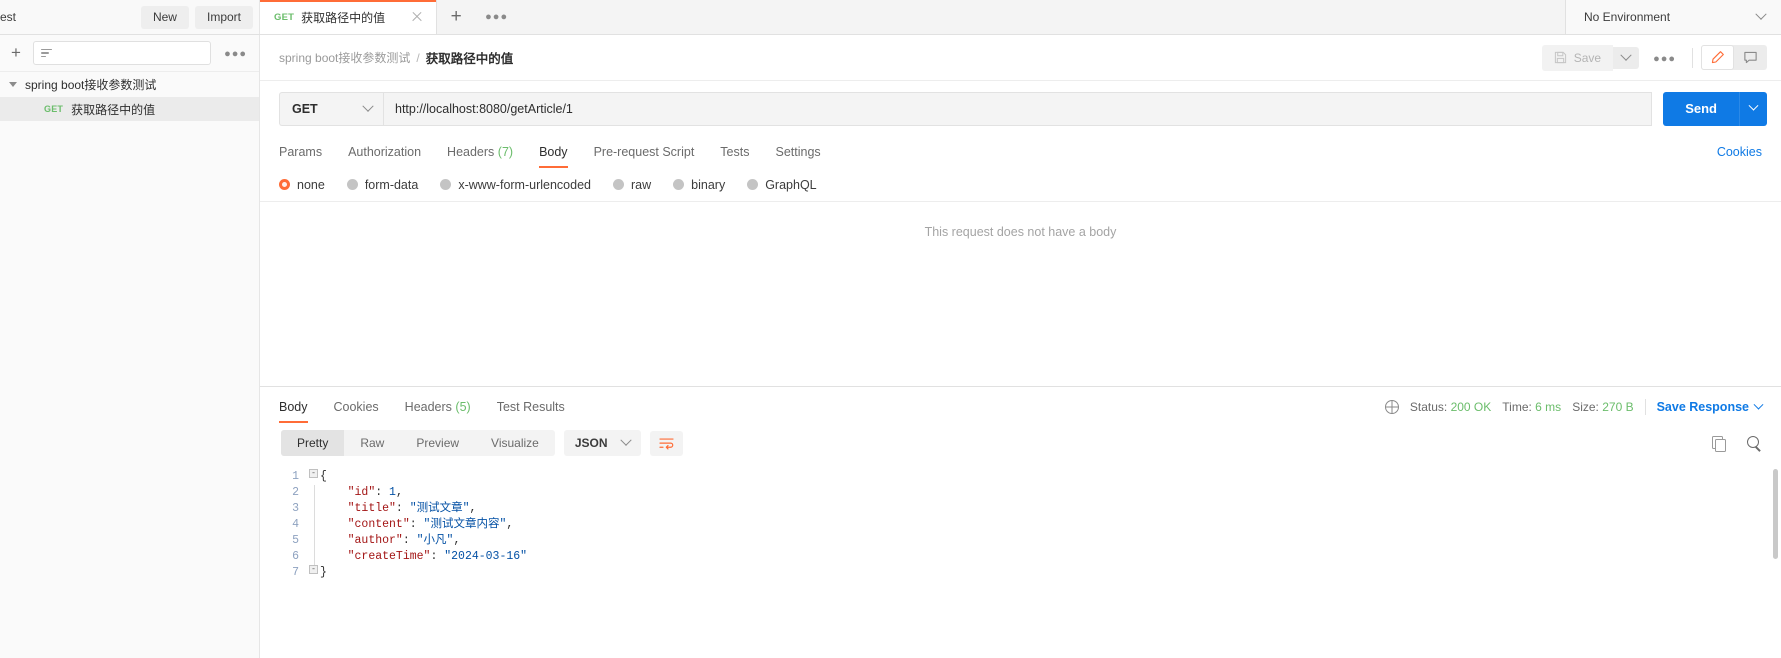  I want to click on response-scrollbar-thumb, so click(1775, 514).